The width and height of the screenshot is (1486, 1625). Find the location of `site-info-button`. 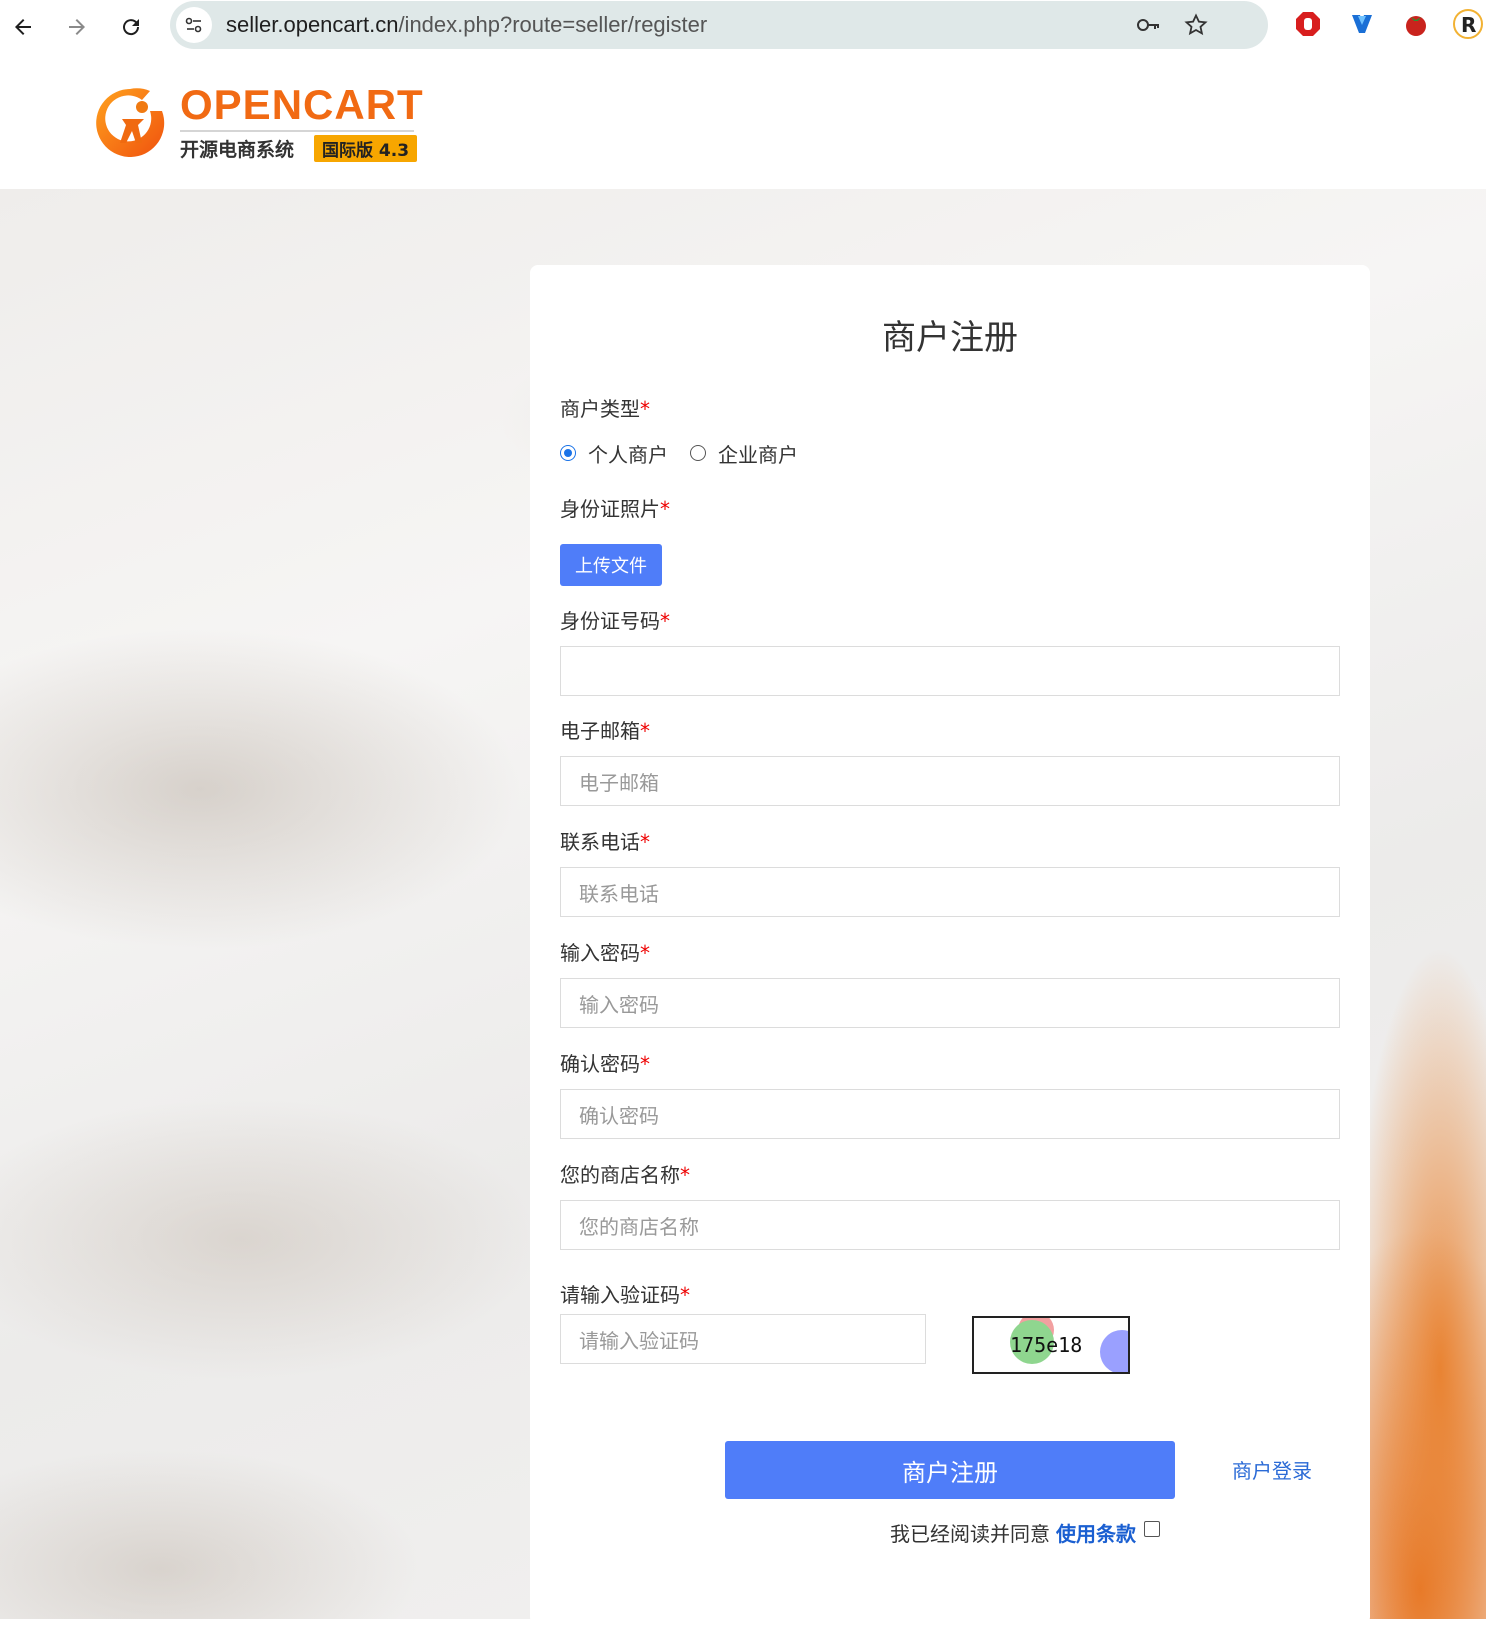

site-info-button is located at coordinates (194, 25).